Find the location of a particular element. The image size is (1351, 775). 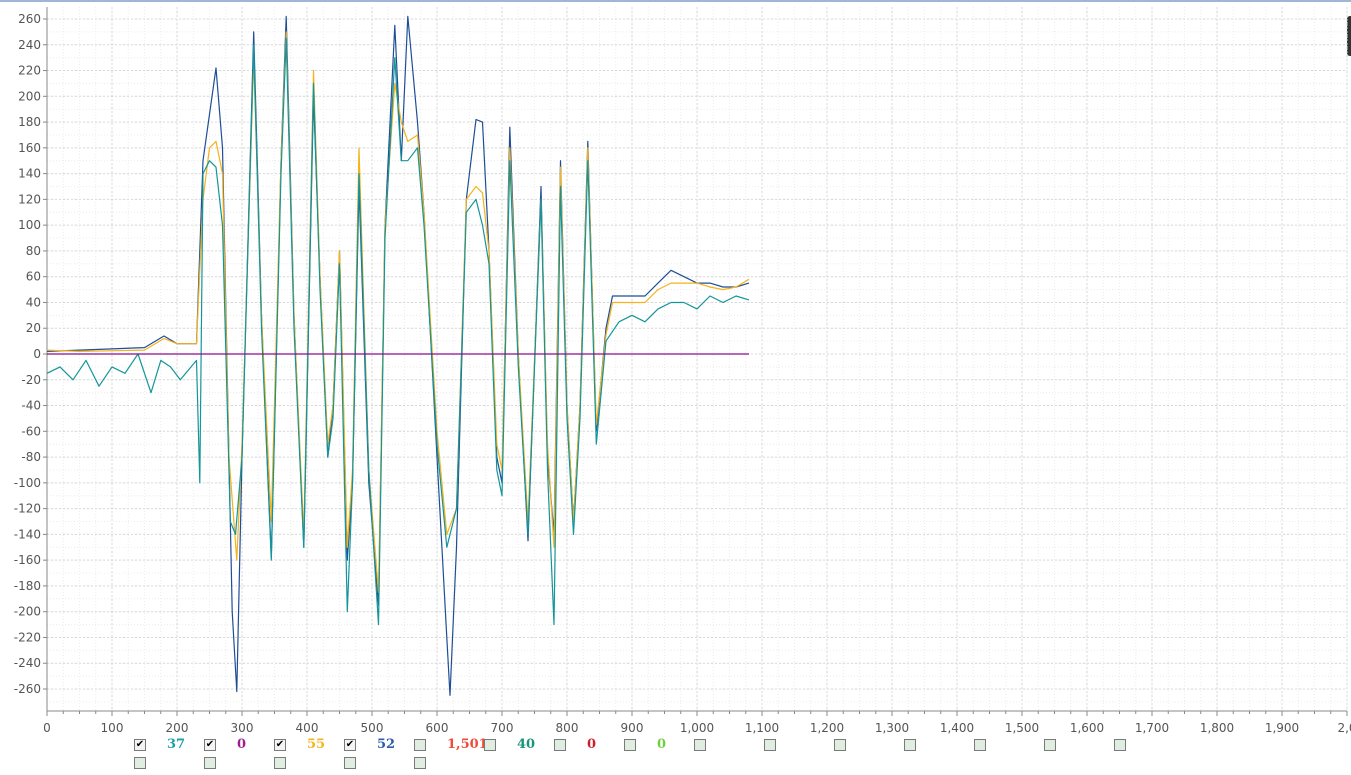

y-tick-label: 160 is located at coordinates (29, 148).